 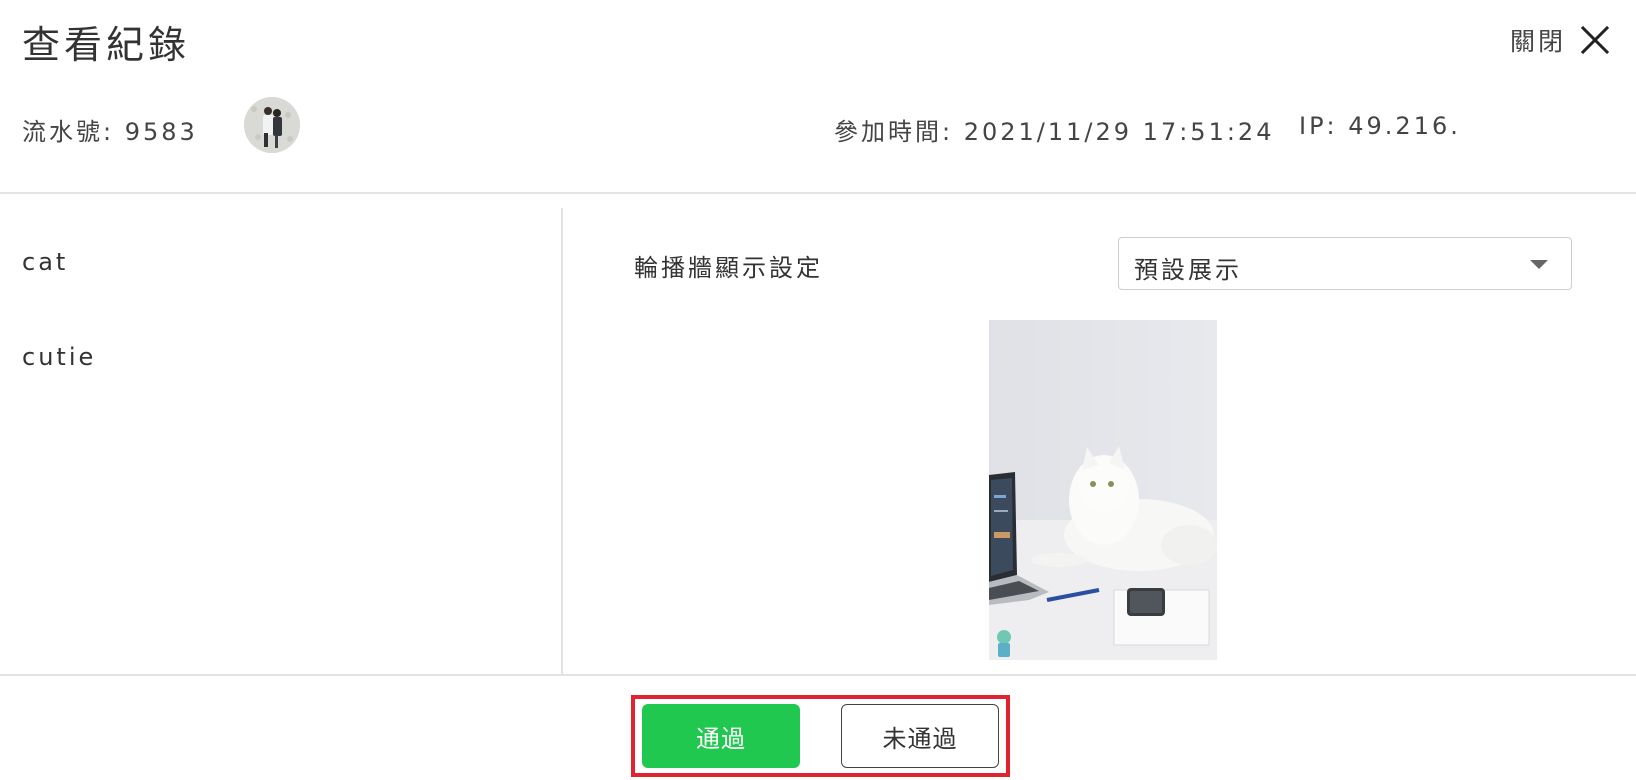 What do you see at coordinates (1537, 41) in the screenshot?
I see `close-label: 關閉` at bounding box center [1537, 41].